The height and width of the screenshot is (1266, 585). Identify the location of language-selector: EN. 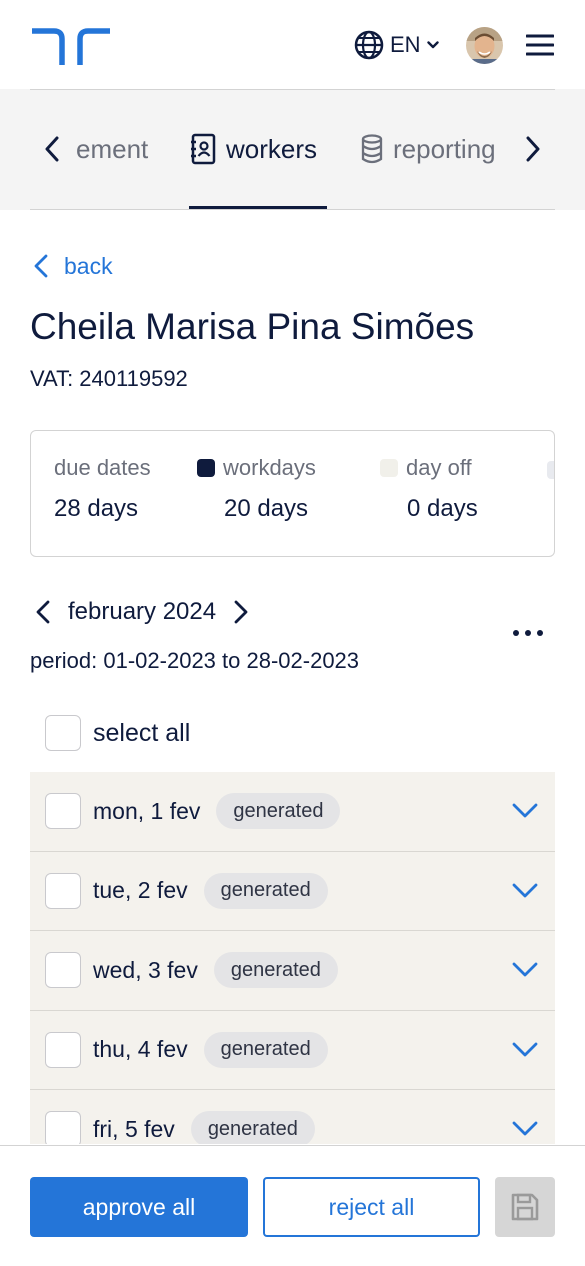
(396, 45).